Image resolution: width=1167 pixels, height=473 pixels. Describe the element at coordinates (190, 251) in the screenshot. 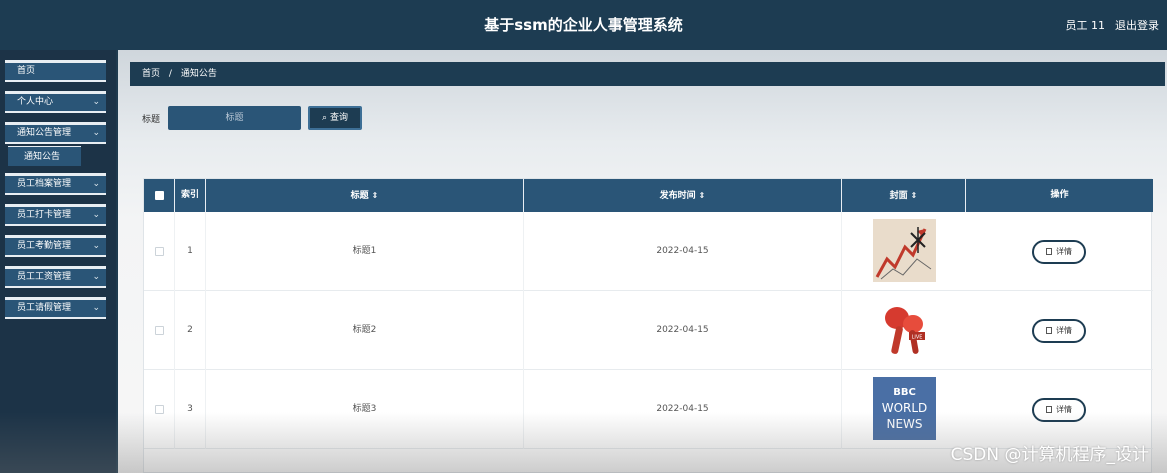

I see `row-index: 1` at that location.